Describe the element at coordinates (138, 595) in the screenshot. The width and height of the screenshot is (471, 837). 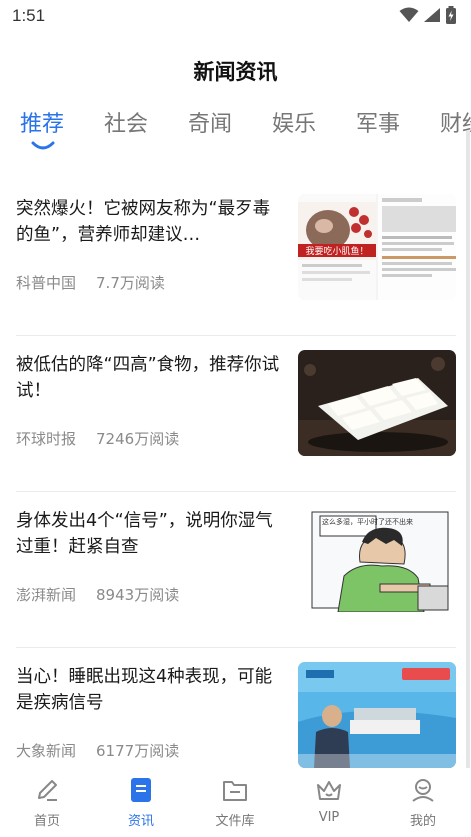
I see `news-reads: 8943万阅读` at that location.